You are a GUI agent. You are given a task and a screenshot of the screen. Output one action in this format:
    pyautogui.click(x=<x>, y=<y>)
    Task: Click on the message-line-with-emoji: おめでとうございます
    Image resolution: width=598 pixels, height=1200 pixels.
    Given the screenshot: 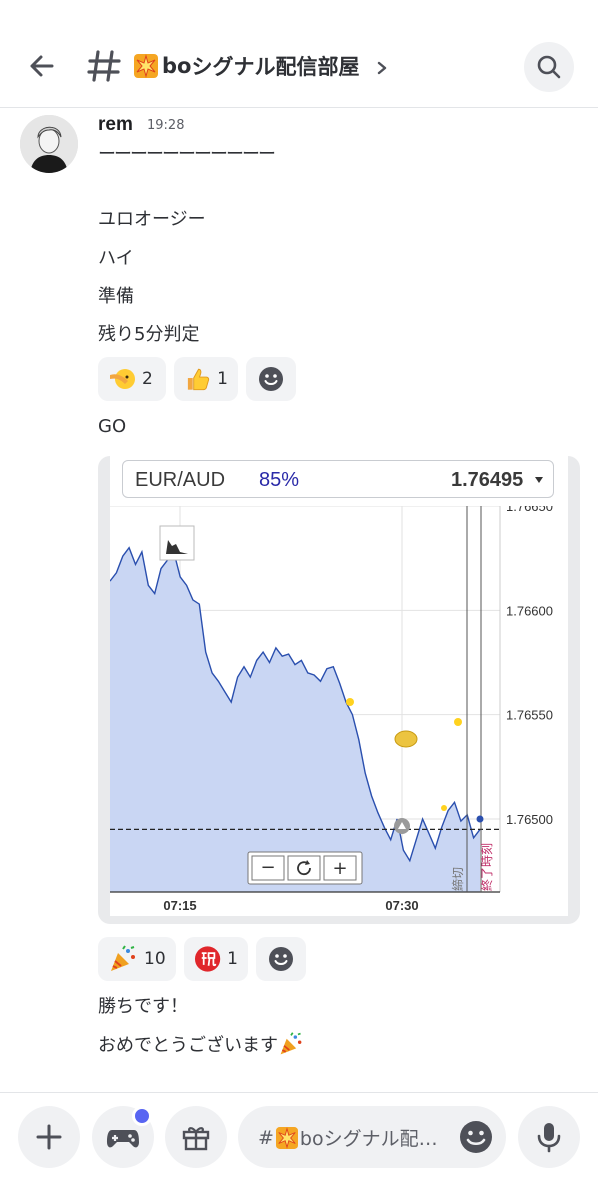 What is the action you would take?
    pyautogui.click(x=201, y=1044)
    